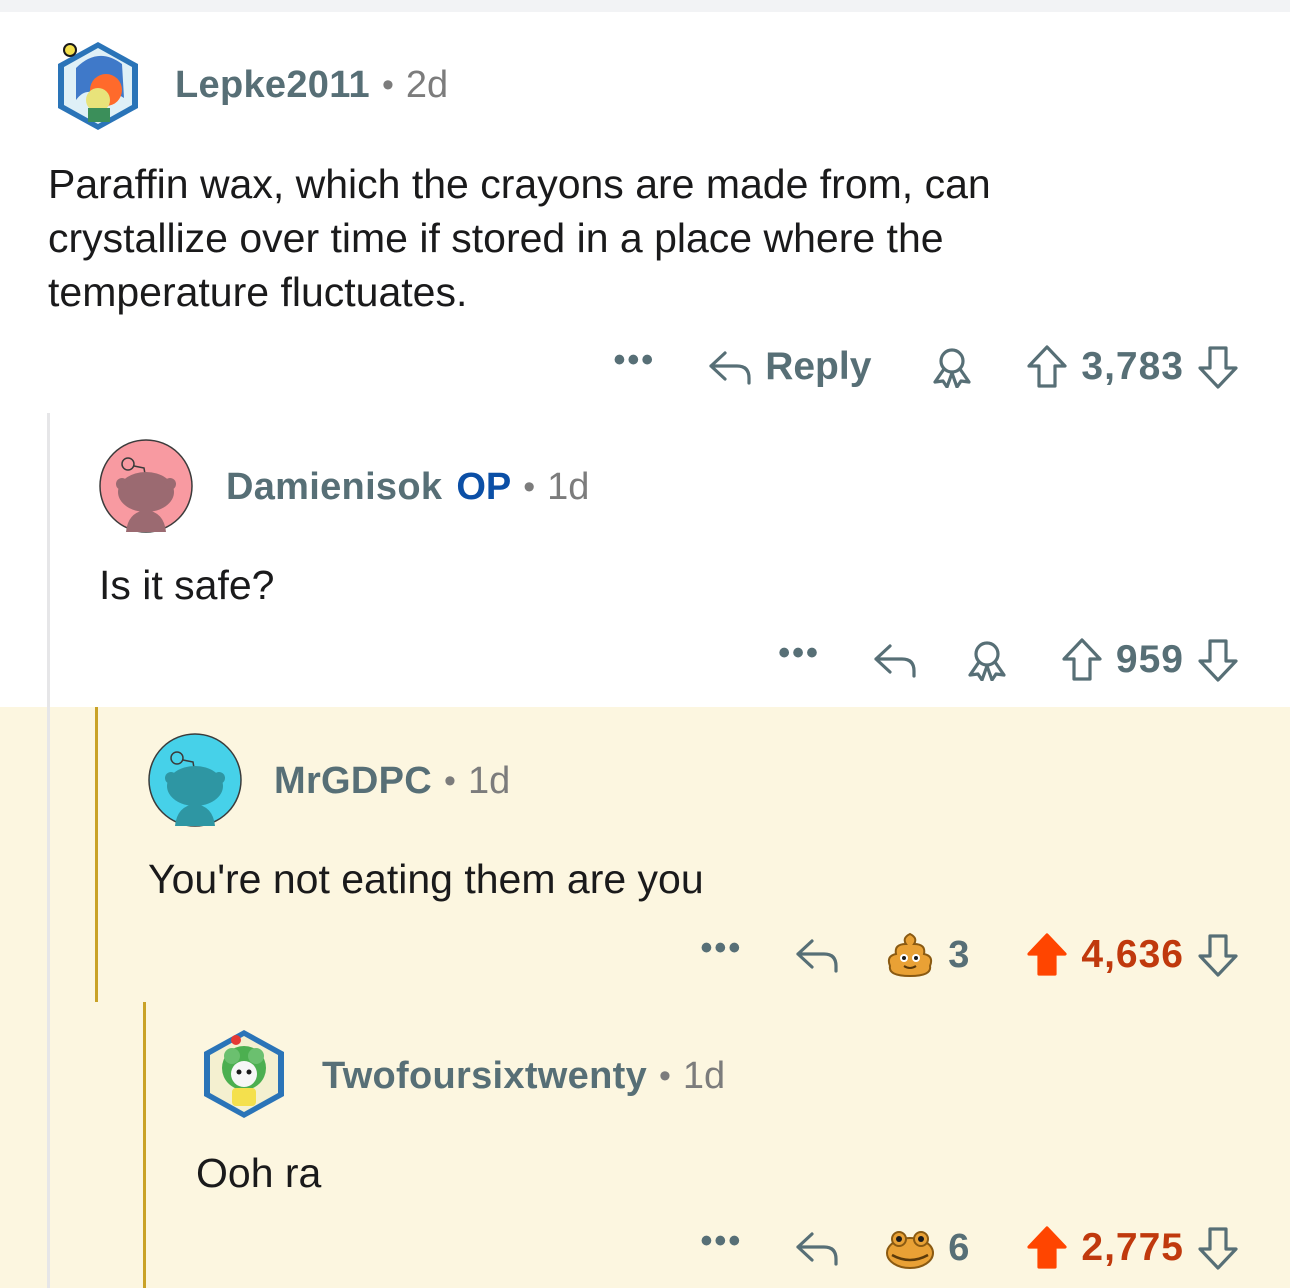 This screenshot has width=1290, height=1288. What do you see at coordinates (907, 367) in the screenshot?
I see `comment-actions: ••• Reply 3,783` at bounding box center [907, 367].